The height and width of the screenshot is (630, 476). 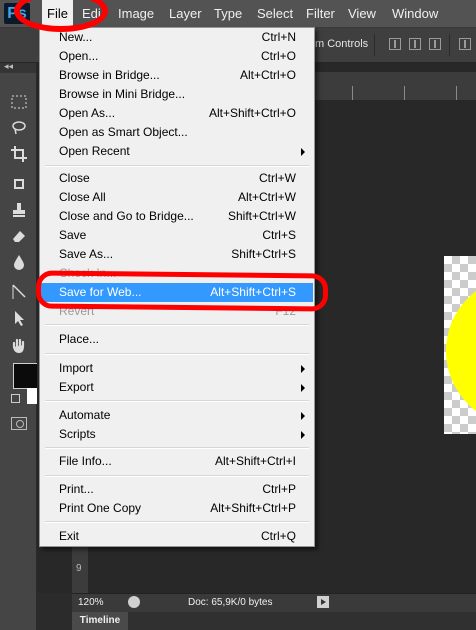 What do you see at coordinates (19, 210) in the screenshot?
I see `clone-stamp-tool-icon` at bounding box center [19, 210].